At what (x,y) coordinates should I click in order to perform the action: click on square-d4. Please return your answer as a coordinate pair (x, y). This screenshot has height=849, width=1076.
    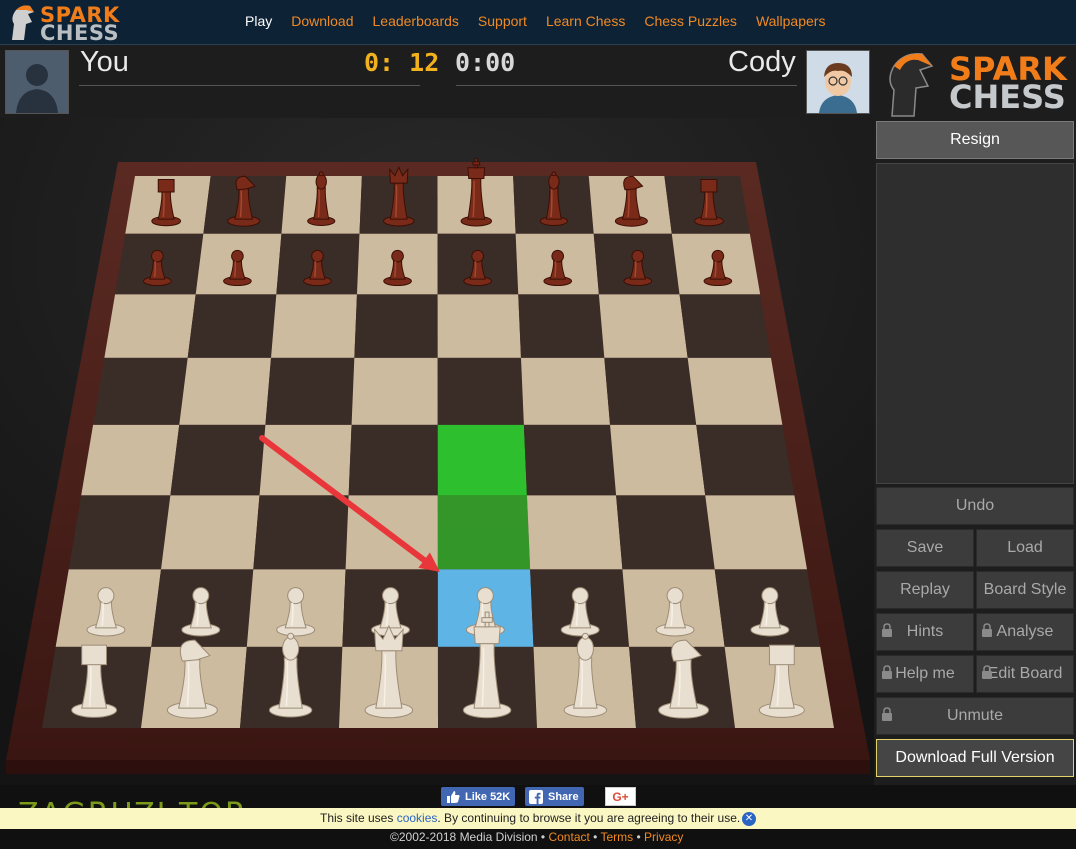
    Looking at the image, I should click on (393, 460).